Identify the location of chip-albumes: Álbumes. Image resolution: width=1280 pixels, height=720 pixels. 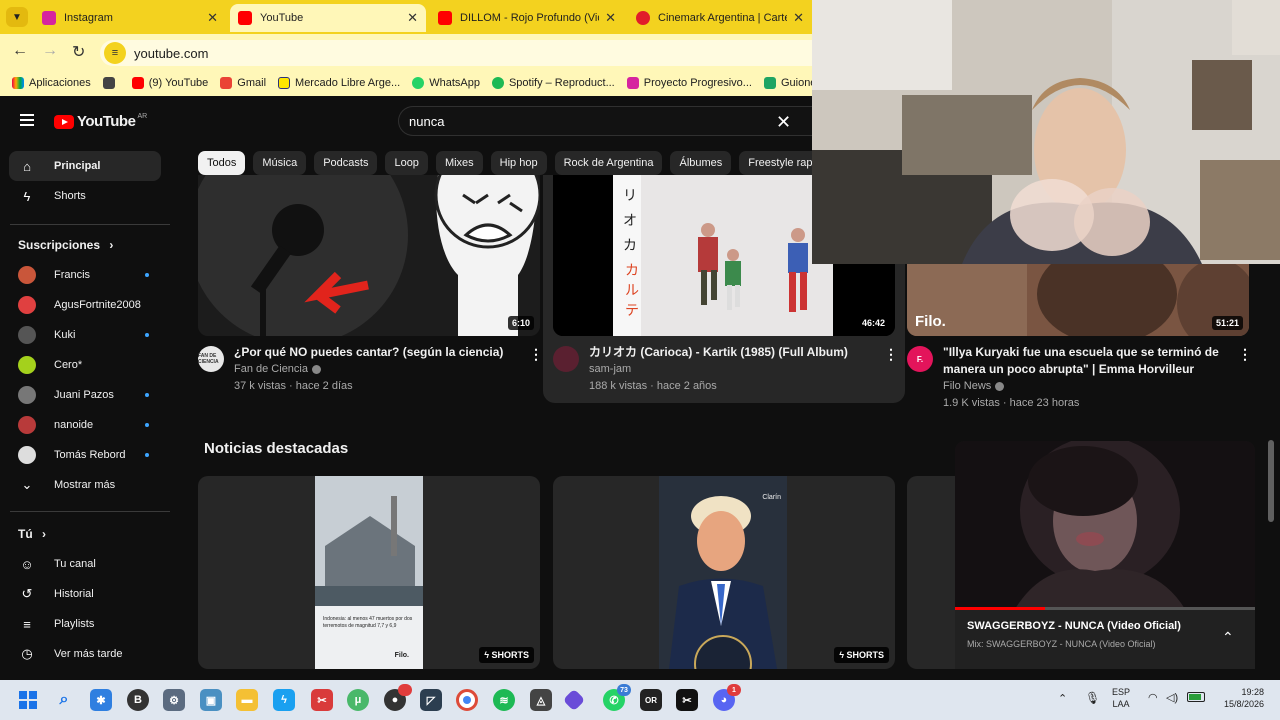
(701, 163).